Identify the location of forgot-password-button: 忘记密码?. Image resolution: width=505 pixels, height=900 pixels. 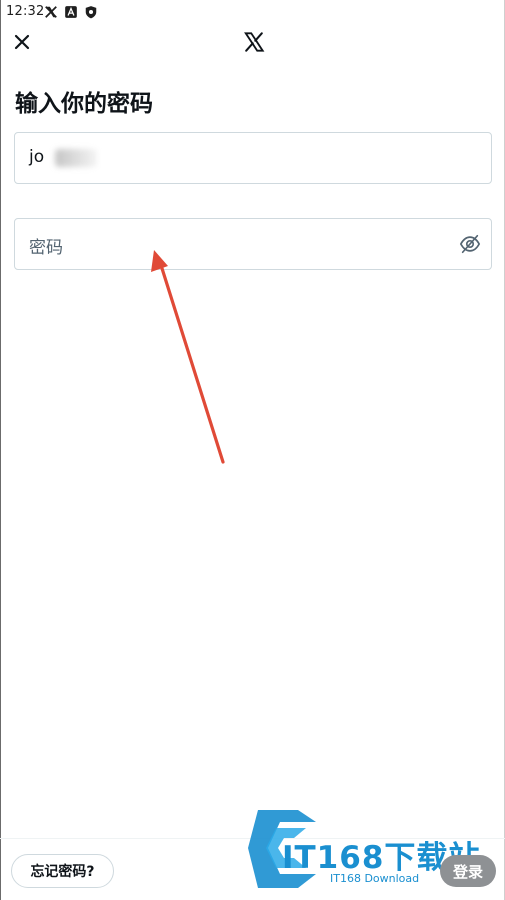
(62, 871).